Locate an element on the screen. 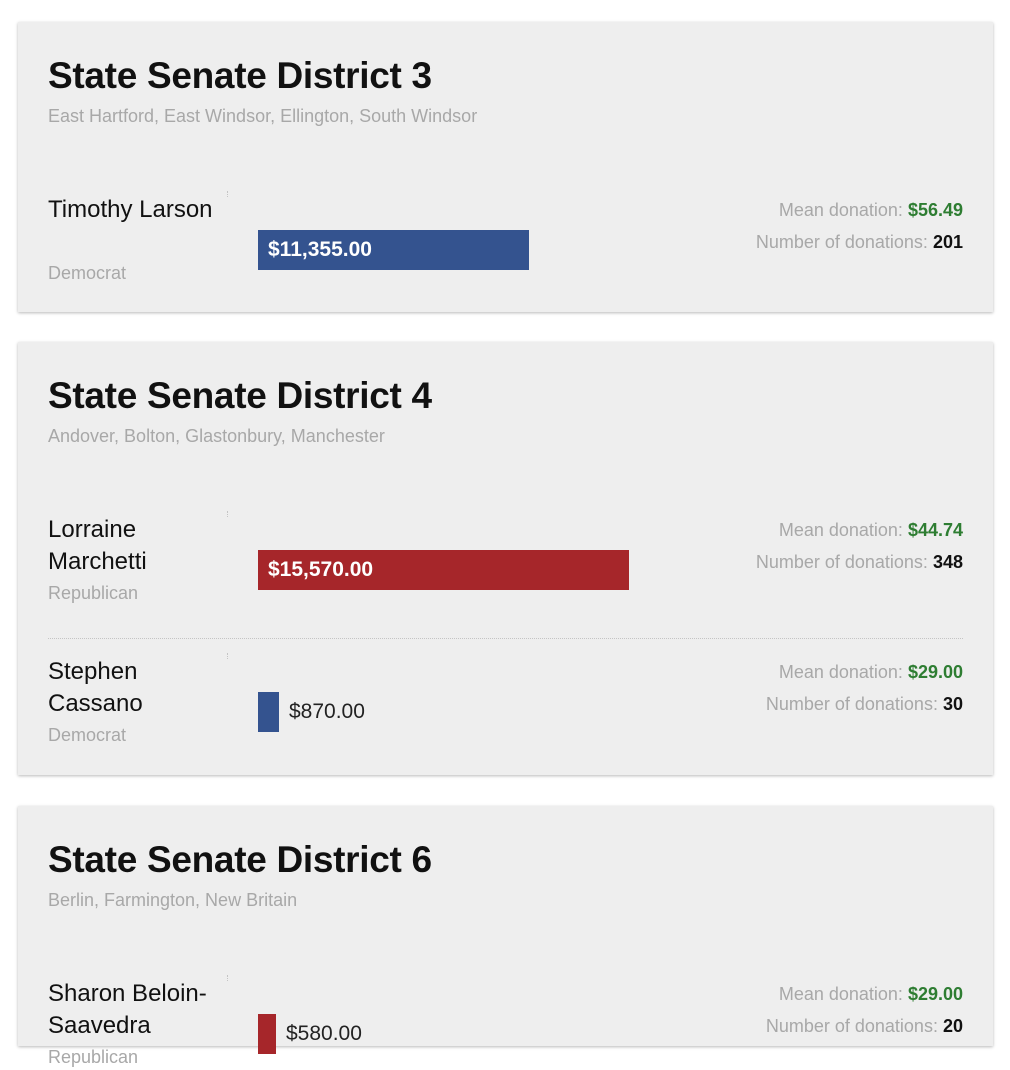  donation-count-line: Number of donations: 201 is located at coordinates (813, 242).